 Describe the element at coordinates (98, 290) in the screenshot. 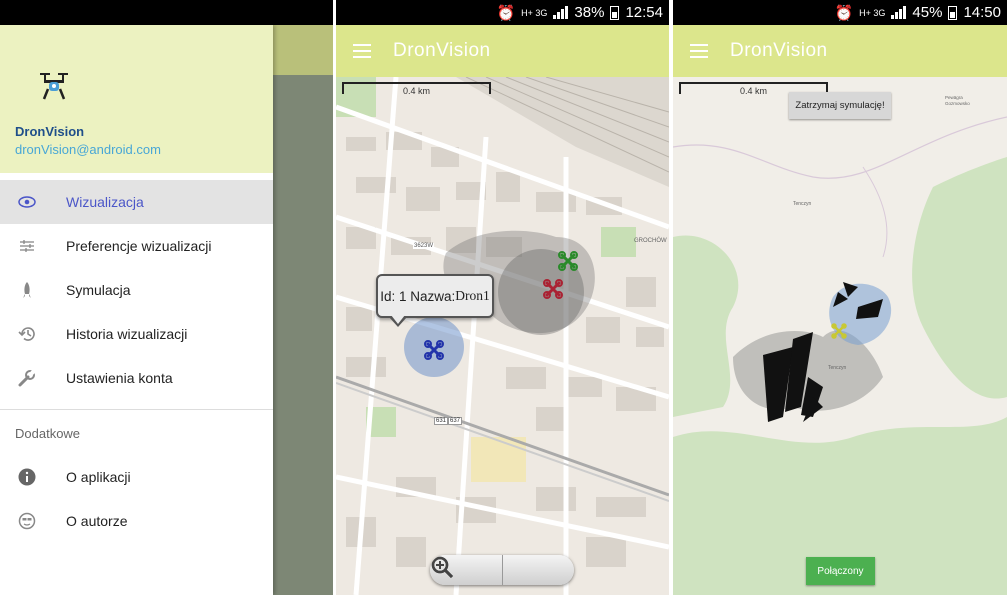

I see `menu-item-label: Symulacja` at that location.